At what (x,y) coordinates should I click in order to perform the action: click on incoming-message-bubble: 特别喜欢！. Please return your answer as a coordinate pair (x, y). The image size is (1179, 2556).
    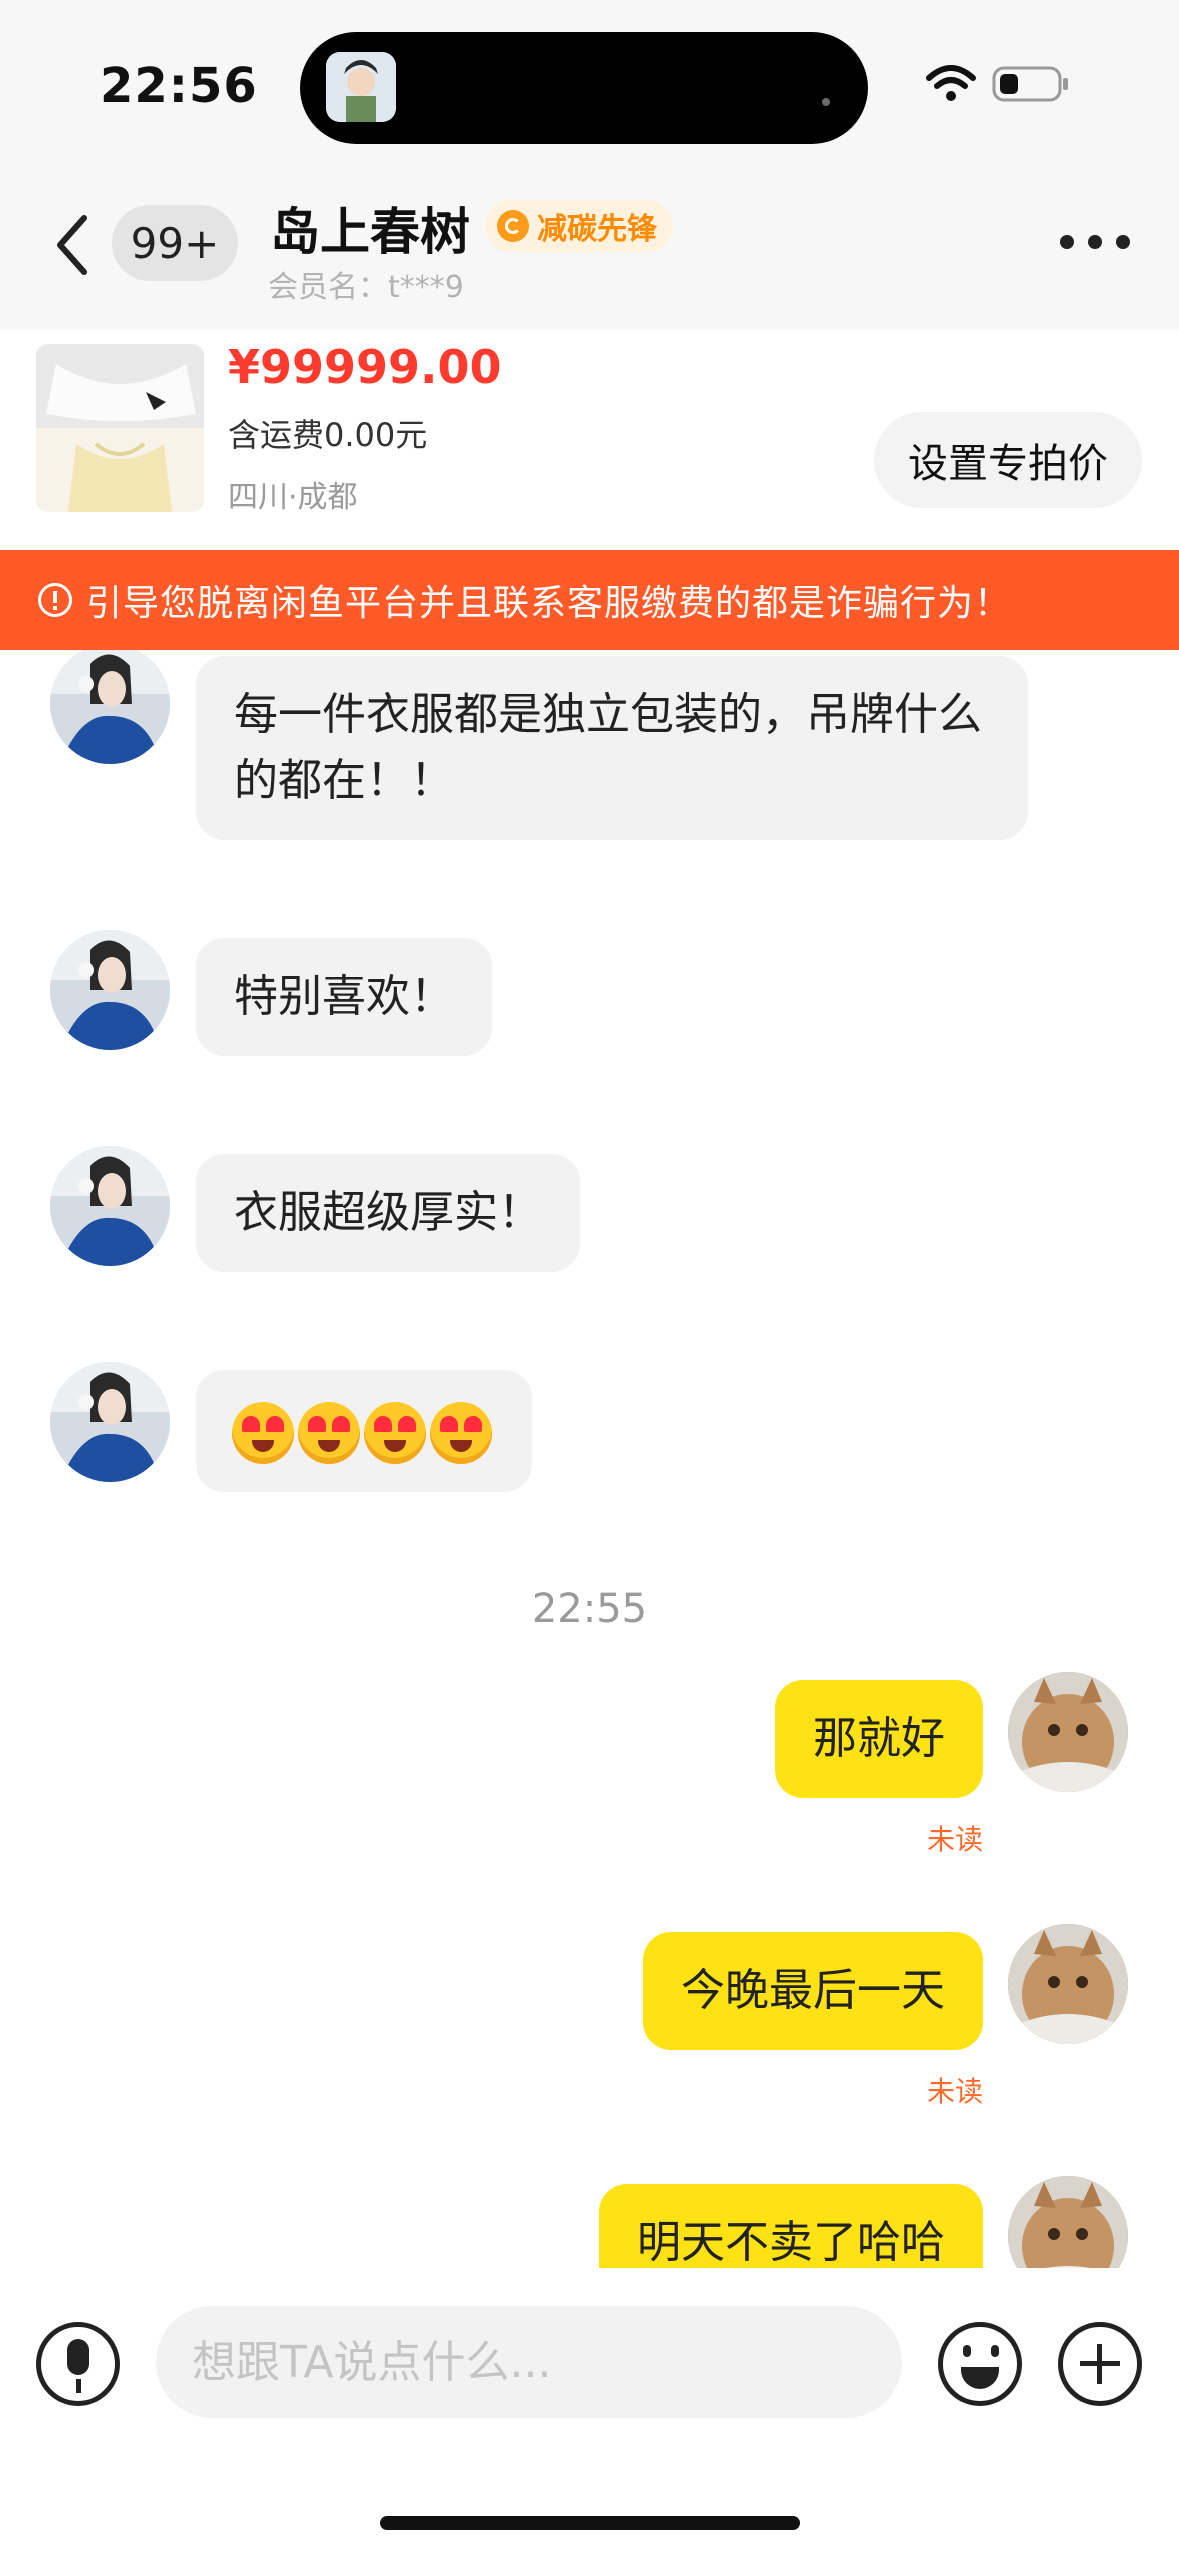
    Looking at the image, I should click on (344, 997).